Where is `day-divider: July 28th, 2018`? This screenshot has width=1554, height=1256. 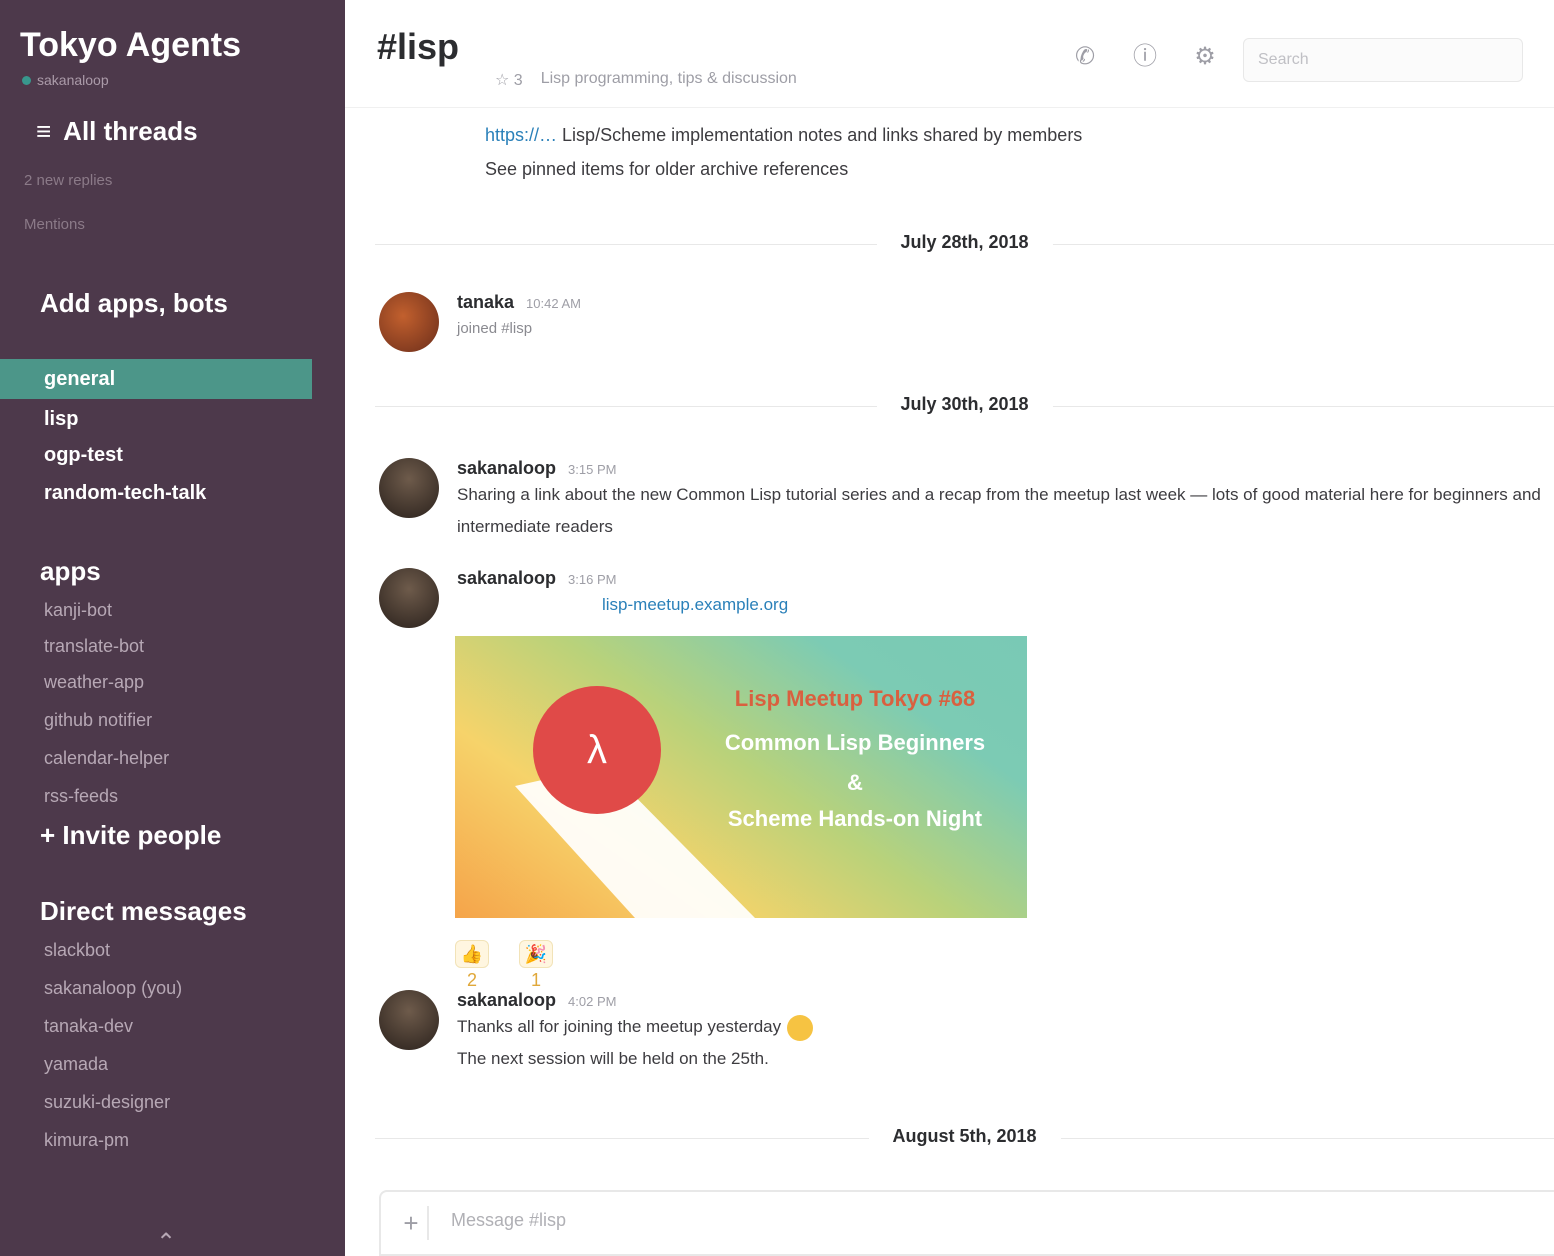 day-divider: July 28th, 2018 is located at coordinates (964, 243).